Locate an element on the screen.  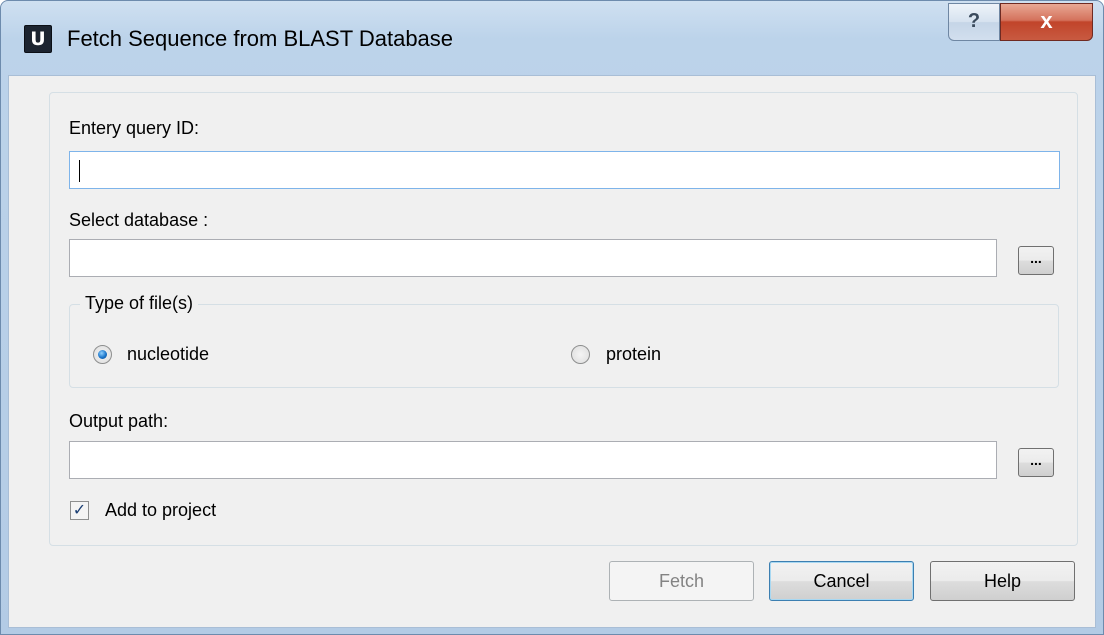
fetch-button: Fetch is located at coordinates (681, 581).